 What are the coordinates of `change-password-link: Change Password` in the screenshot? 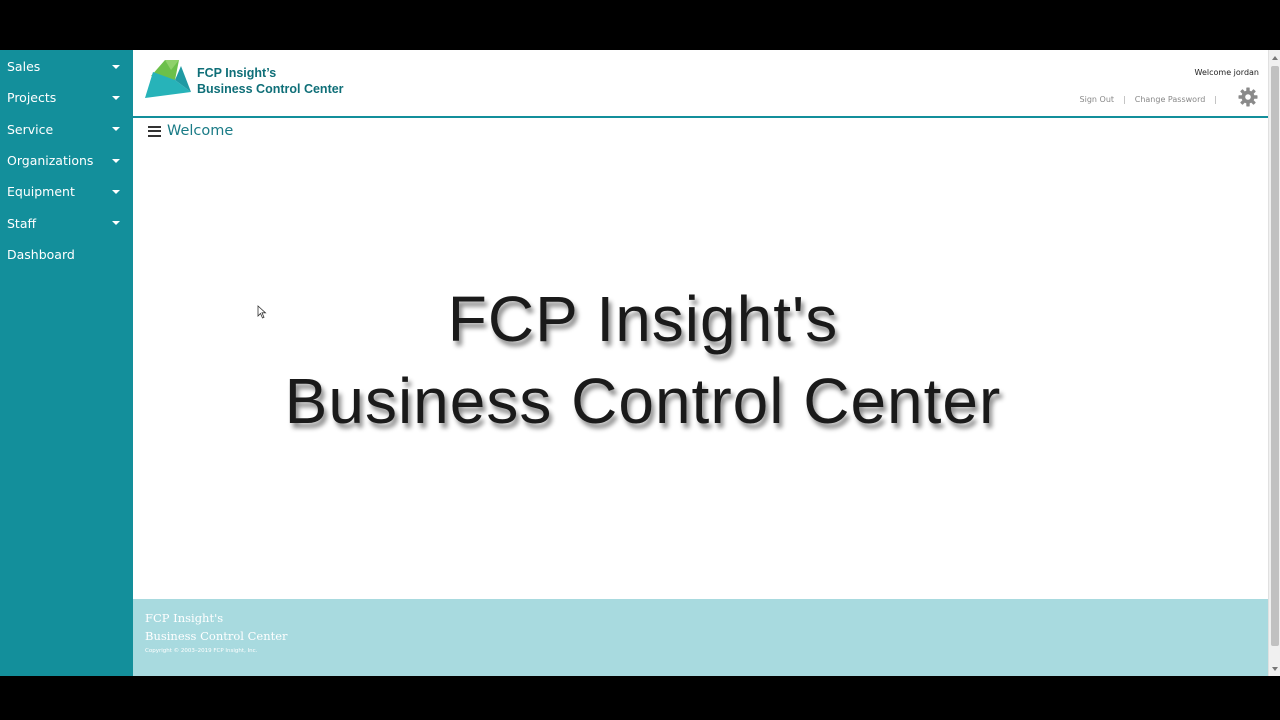 It's located at (1170, 99).